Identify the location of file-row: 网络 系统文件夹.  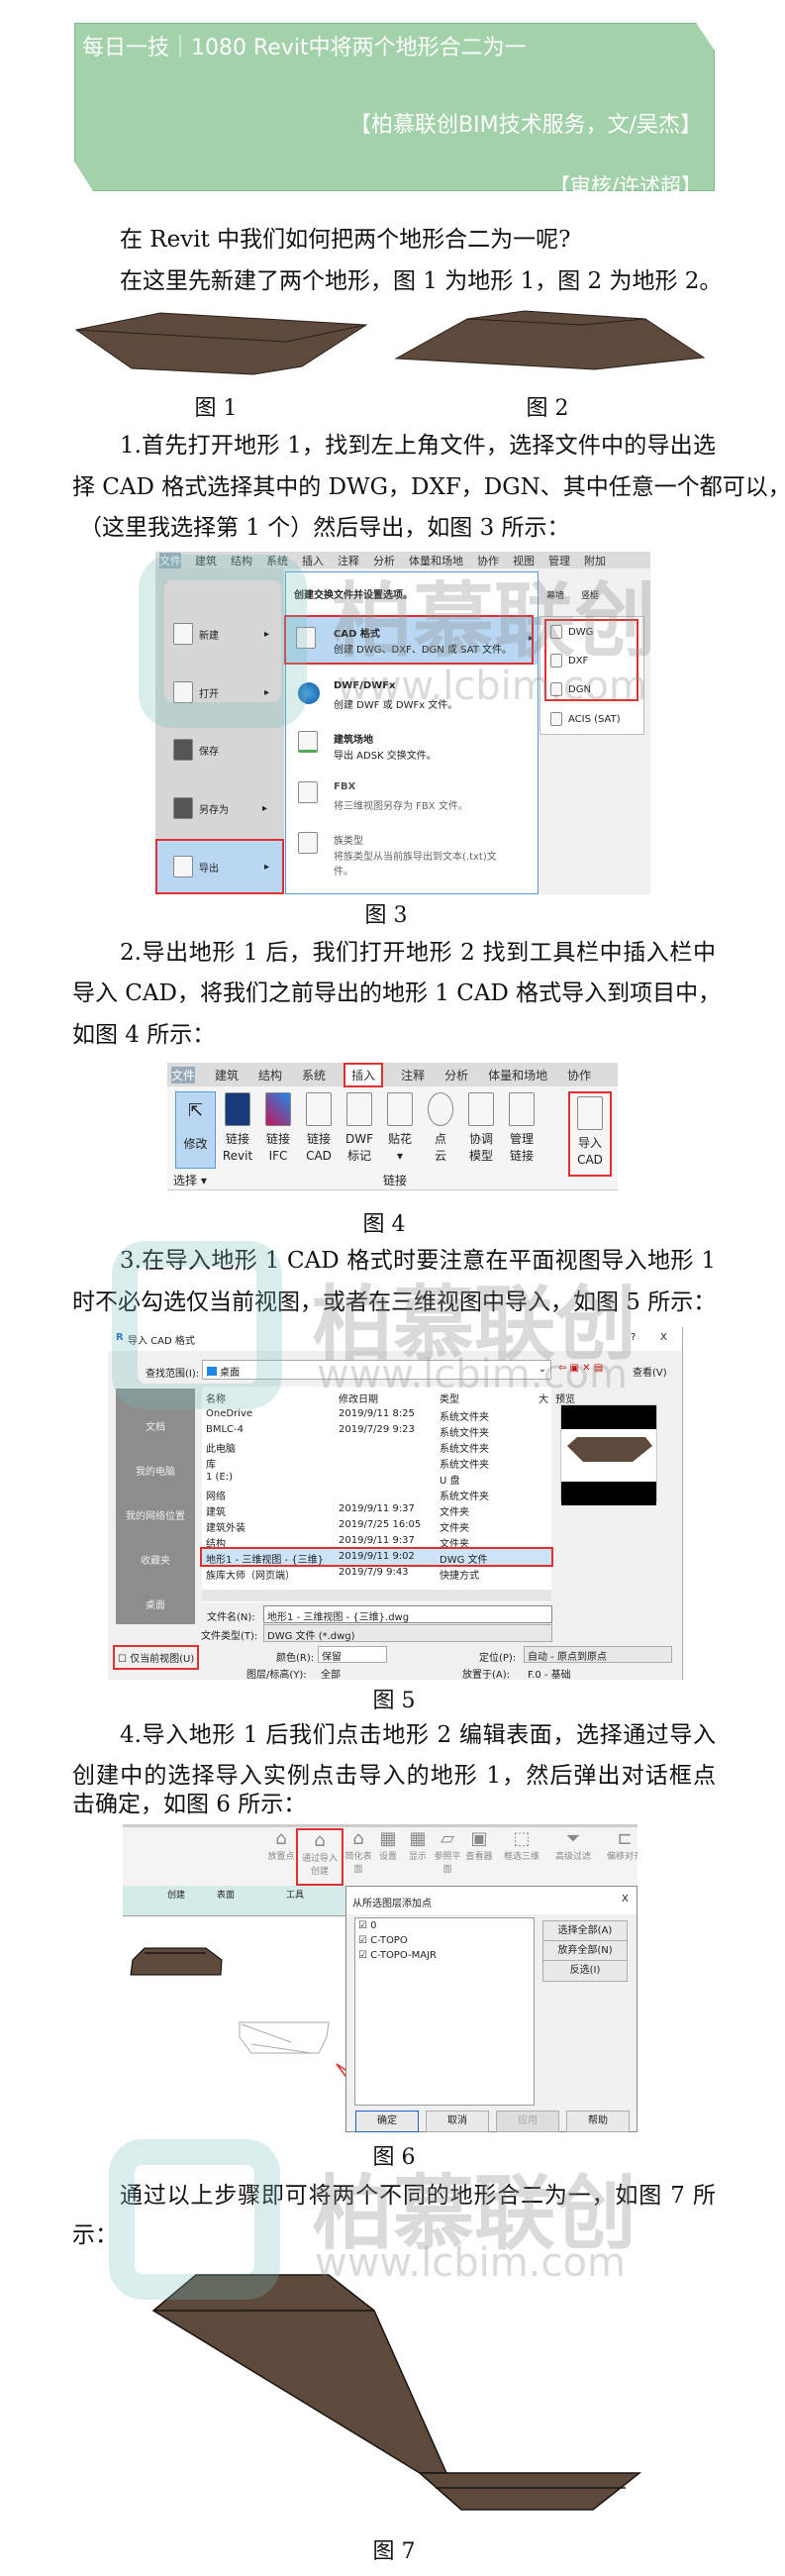
(376, 1494).